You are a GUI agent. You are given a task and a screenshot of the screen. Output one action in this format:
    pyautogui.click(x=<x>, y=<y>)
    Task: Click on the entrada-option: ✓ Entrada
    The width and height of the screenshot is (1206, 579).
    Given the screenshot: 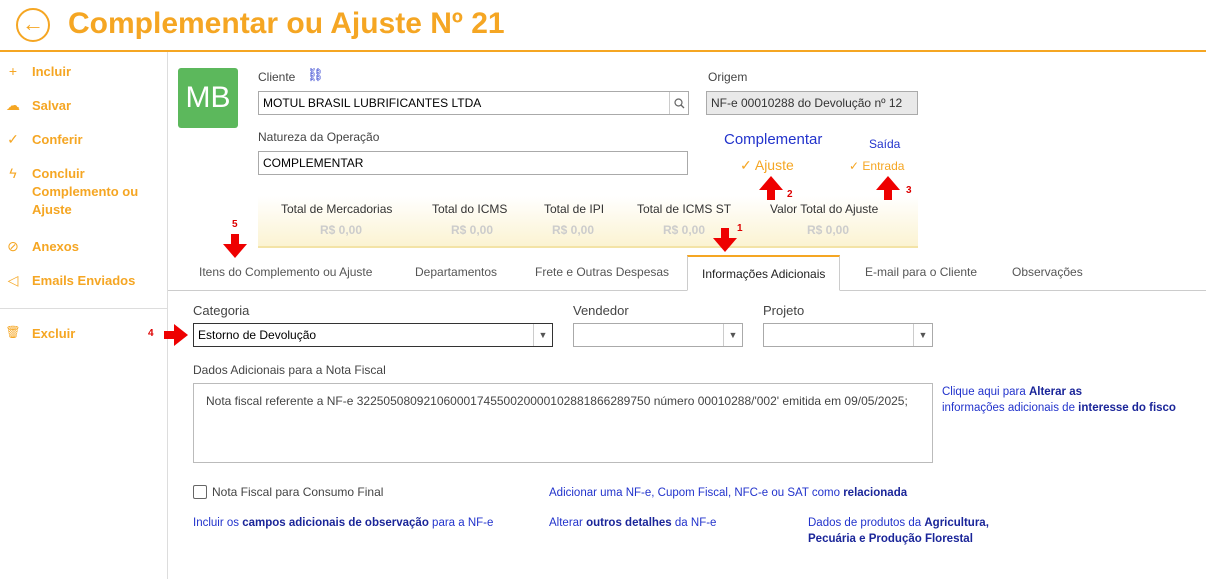 What is the action you would take?
    pyautogui.click(x=876, y=166)
    